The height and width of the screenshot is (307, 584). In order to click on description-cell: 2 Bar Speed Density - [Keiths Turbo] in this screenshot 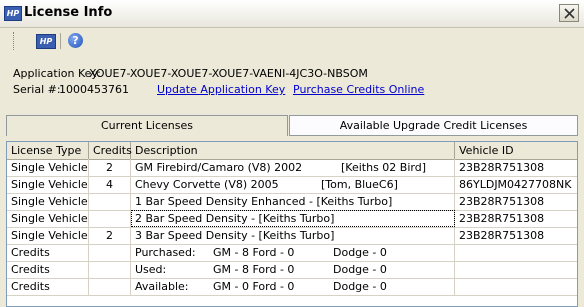, I will do `click(293, 218)`.